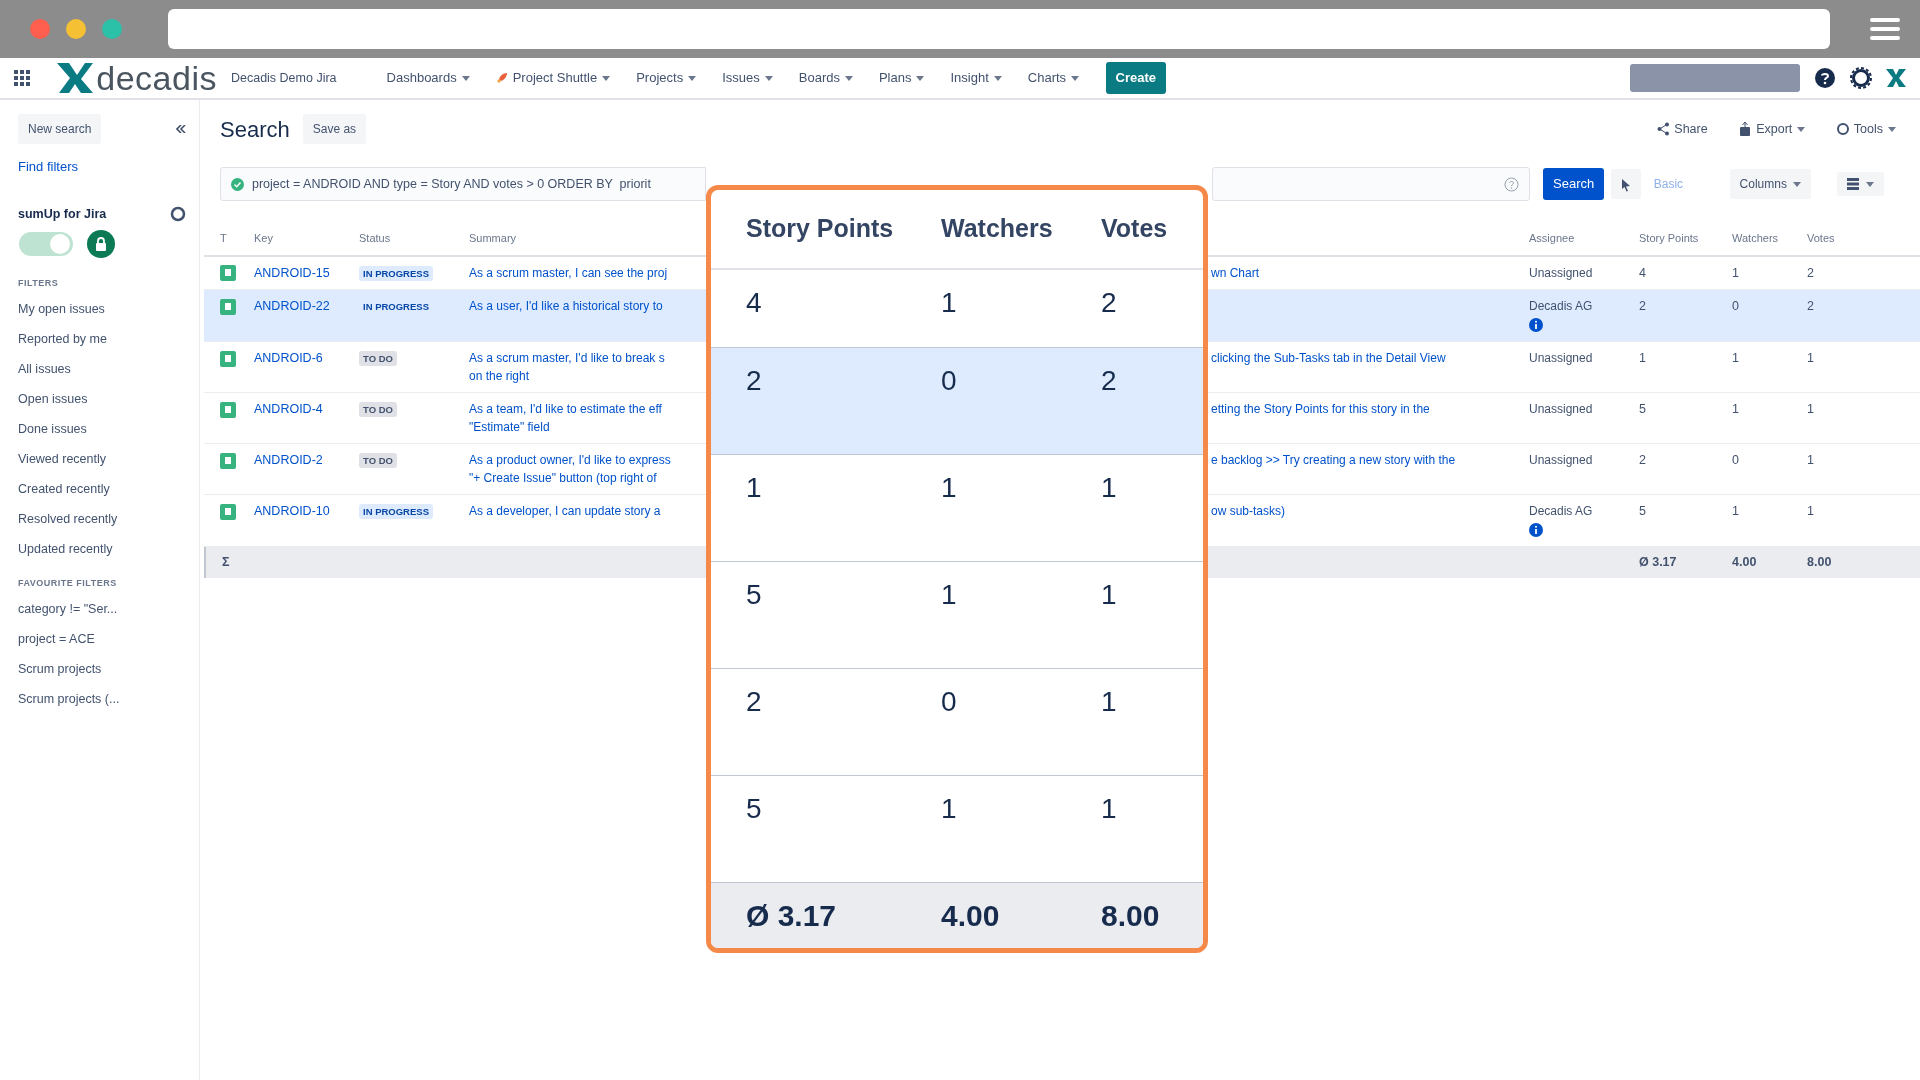  What do you see at coordinates (62, 214) in the screenshot?
I see `app-title: sumUp for Jira` at bounding box center [62, 214].